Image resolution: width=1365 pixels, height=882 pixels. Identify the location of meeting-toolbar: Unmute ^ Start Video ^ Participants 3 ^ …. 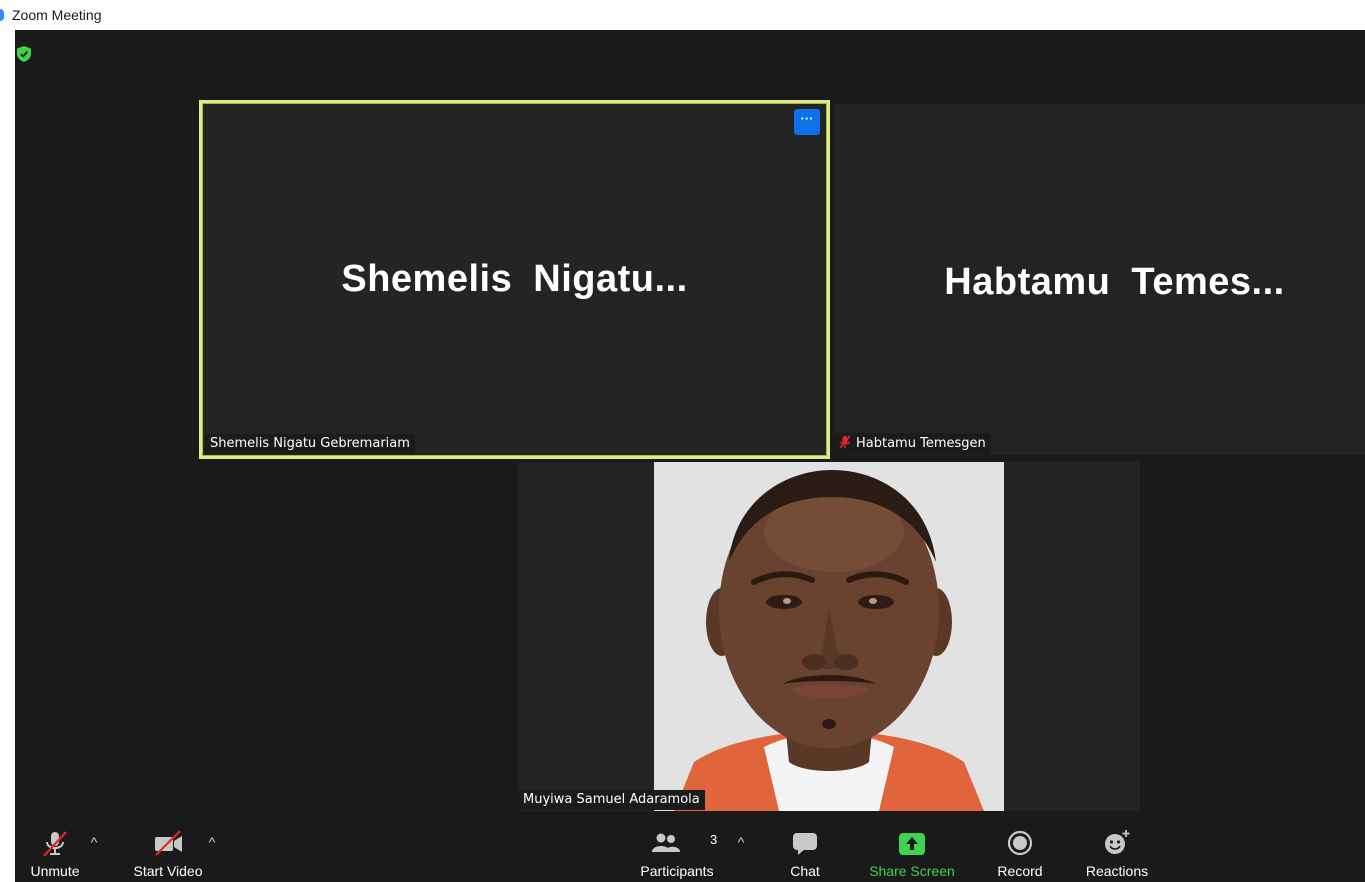
(690, 851).